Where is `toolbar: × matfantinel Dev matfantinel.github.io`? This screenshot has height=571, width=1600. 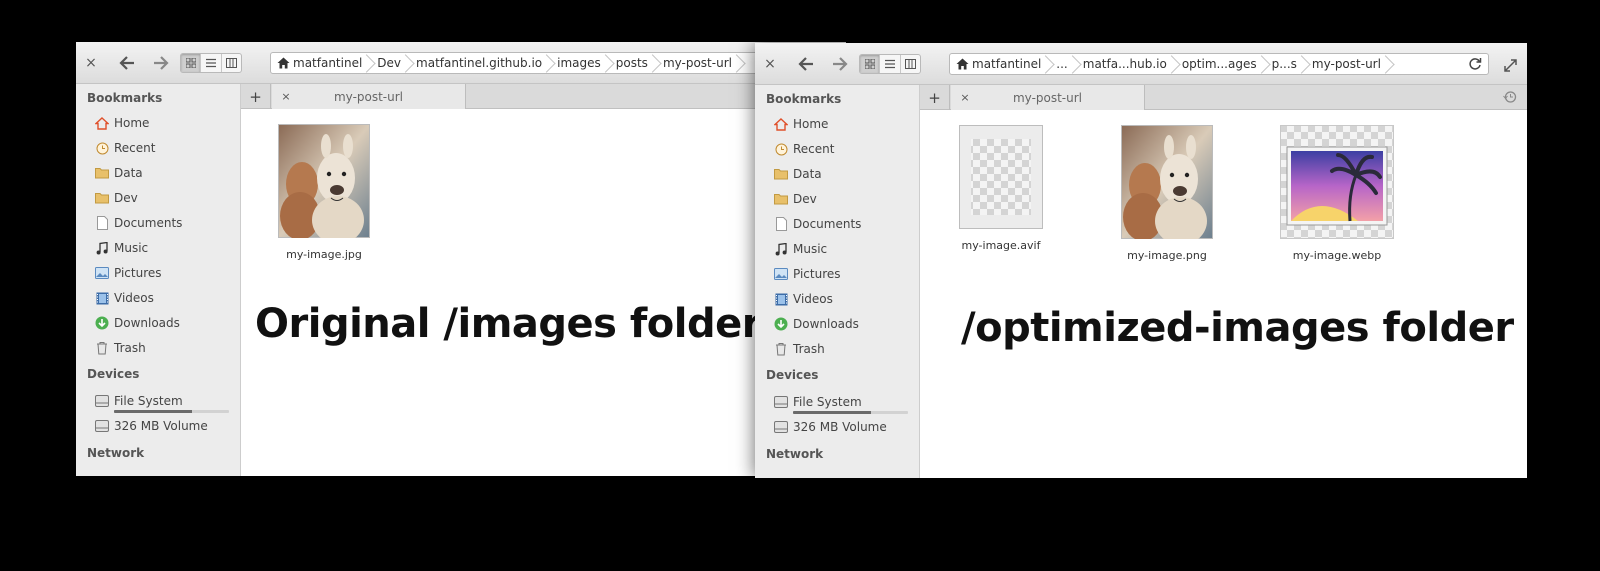
toolbar: × matfantinel Dev matfantinel.github.io is located at coordinates (461, 63).